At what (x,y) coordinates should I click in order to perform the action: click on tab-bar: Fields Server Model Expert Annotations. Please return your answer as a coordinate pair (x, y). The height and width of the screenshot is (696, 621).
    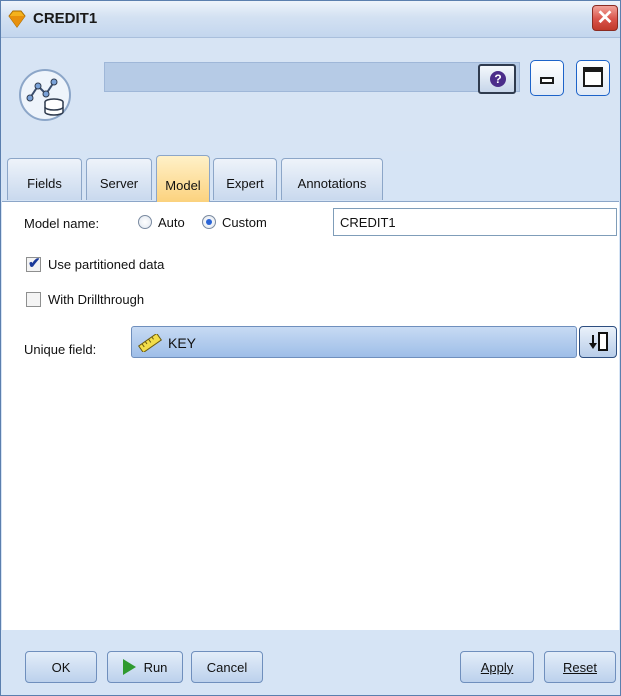
    Looking at the image, I should click on (310, 176).